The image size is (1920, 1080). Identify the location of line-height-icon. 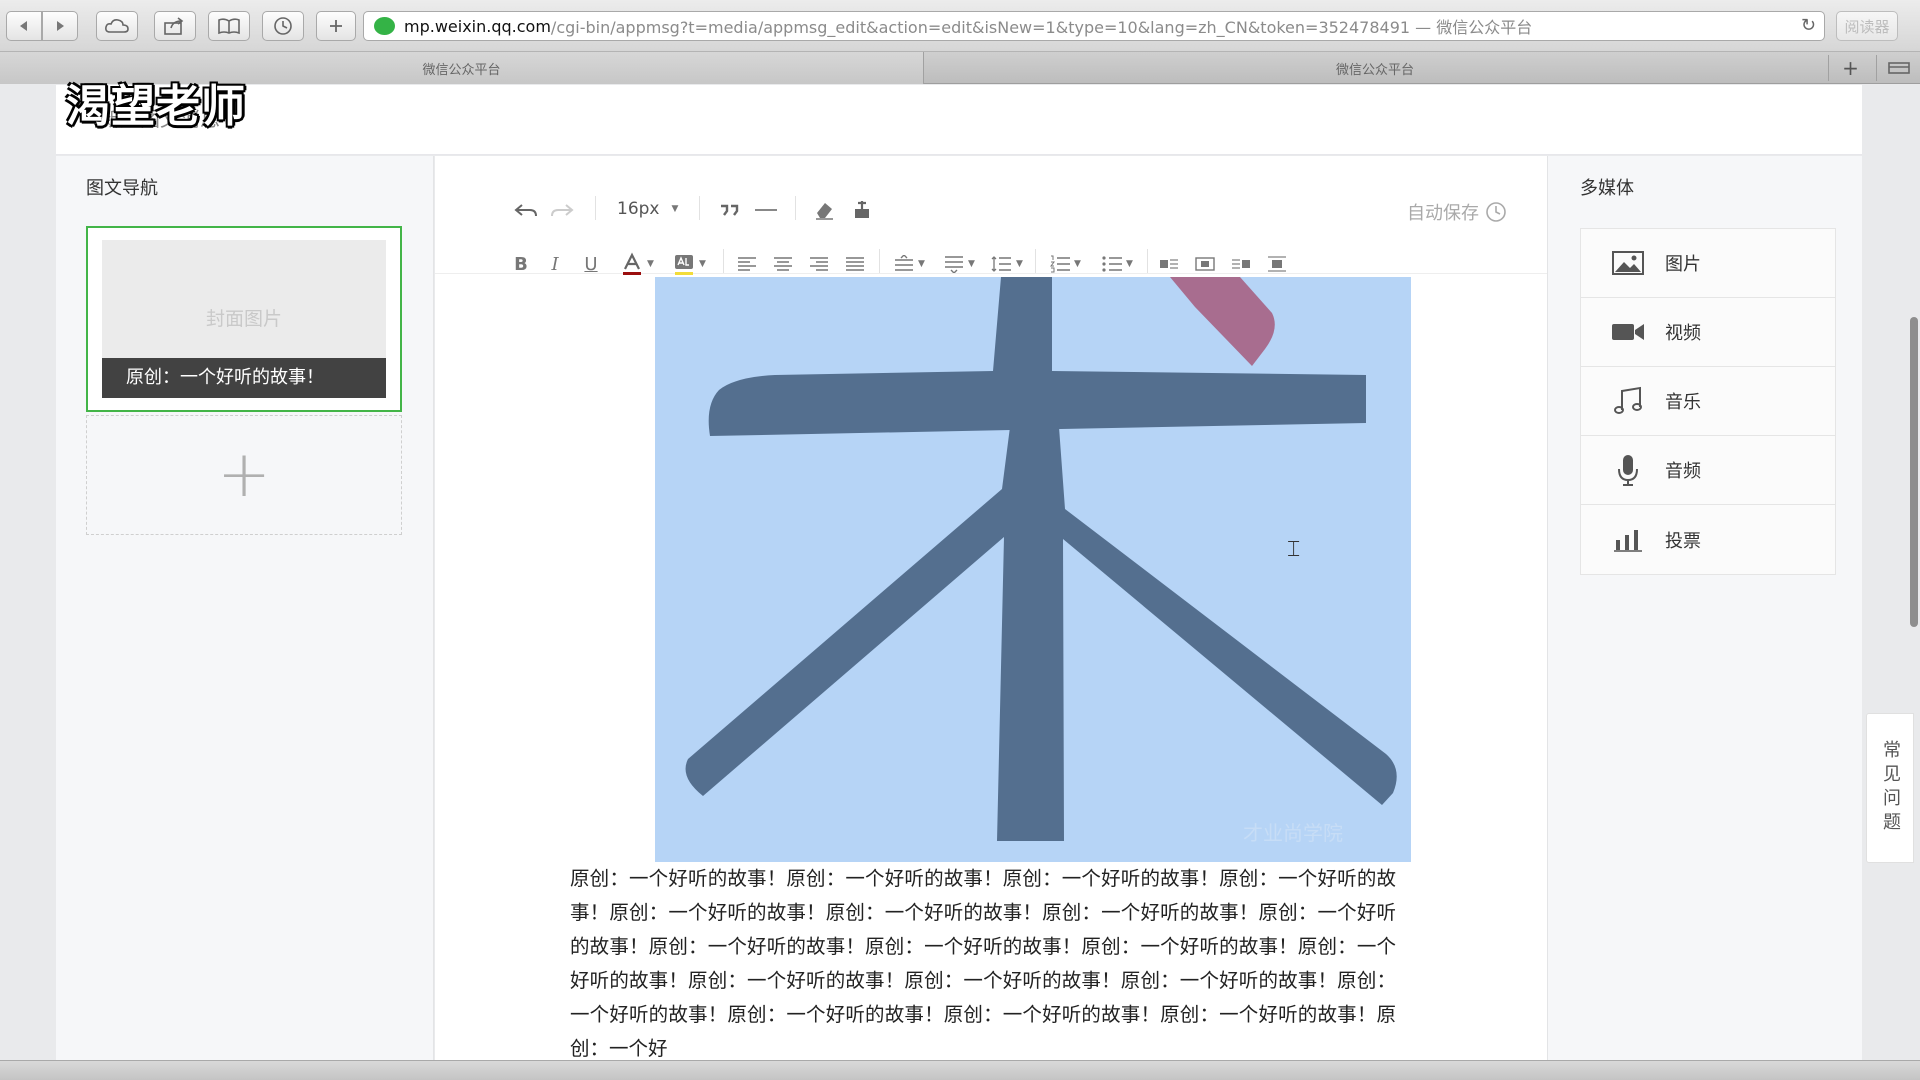
(1001, 264).